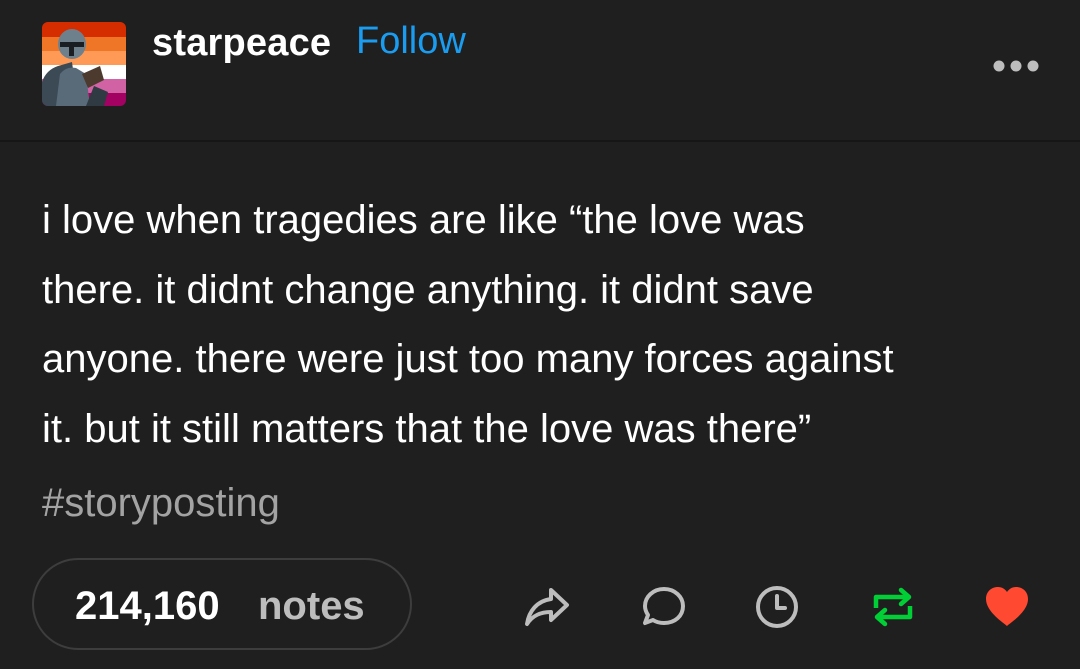 Image resolution: width=1080 pixels, height=669 pixels. What do you see at coordinates (311, 606) in the screenshot?
I see `notes-label: notes` at bounding box center [311, 606].